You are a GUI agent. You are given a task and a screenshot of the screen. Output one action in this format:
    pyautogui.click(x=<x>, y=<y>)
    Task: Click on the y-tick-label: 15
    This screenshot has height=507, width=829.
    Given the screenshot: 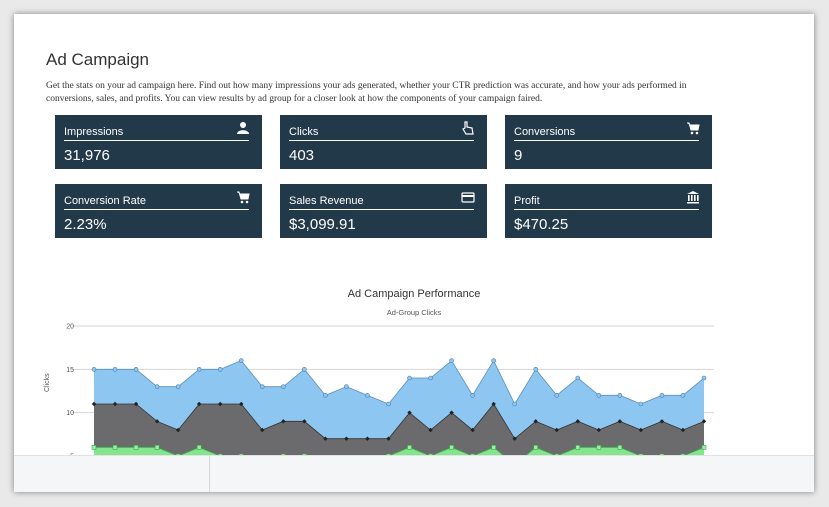 What is the action you would take?
    pyautogui.click(x=70, y=370)
    